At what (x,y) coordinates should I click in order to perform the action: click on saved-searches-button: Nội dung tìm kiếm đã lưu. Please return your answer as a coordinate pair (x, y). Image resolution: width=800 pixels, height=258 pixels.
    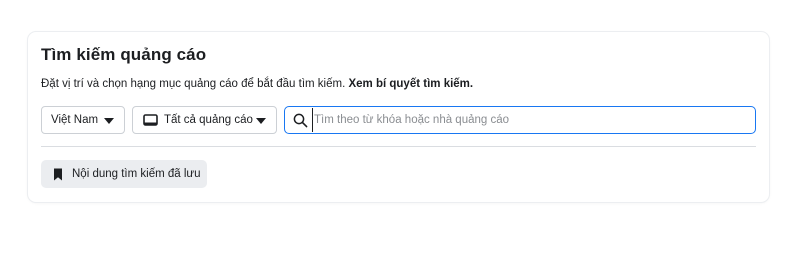
    Looking at the image, I should click on (124, 174).